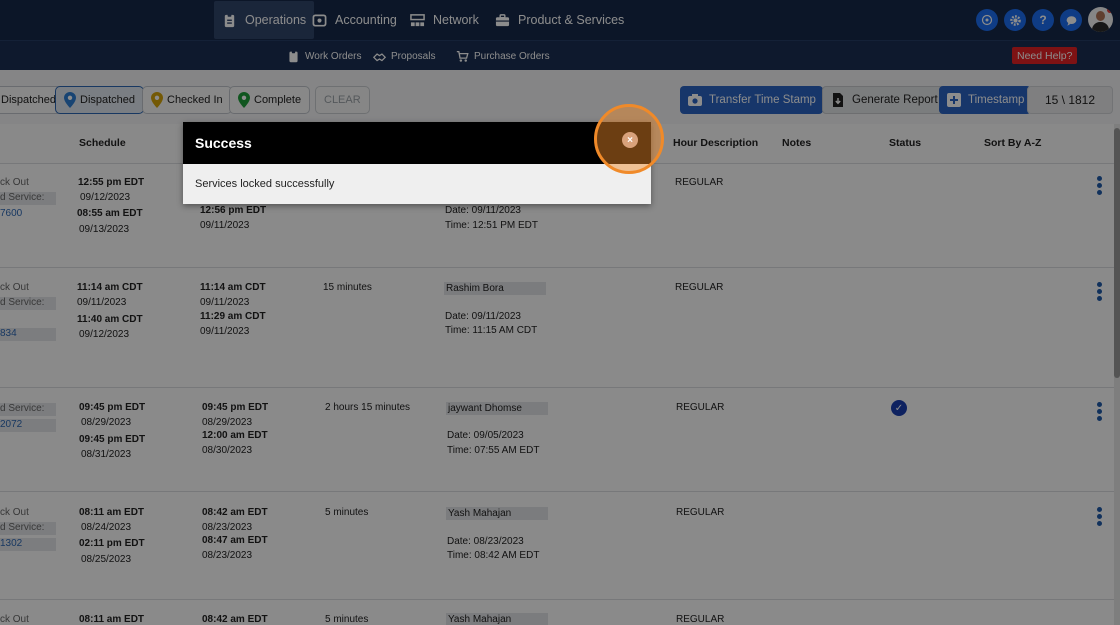  I want to click on success-dialog: Success Services locked successfully, so click(417, 163).